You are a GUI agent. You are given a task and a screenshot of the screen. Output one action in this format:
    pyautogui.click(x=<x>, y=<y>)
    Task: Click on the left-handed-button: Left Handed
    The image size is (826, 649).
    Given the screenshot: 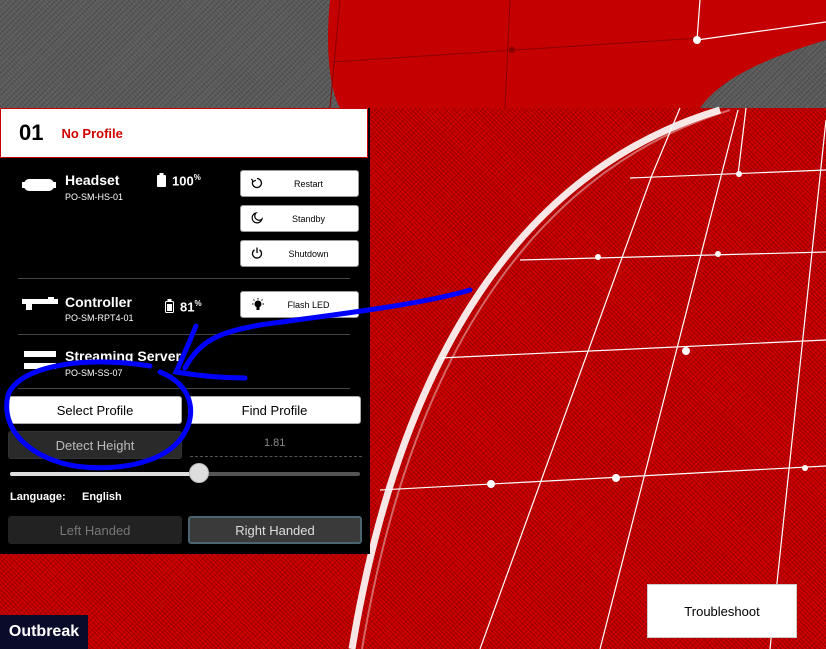 What is the action you would take?
    pyautogui.click(x=95, y=530)
    